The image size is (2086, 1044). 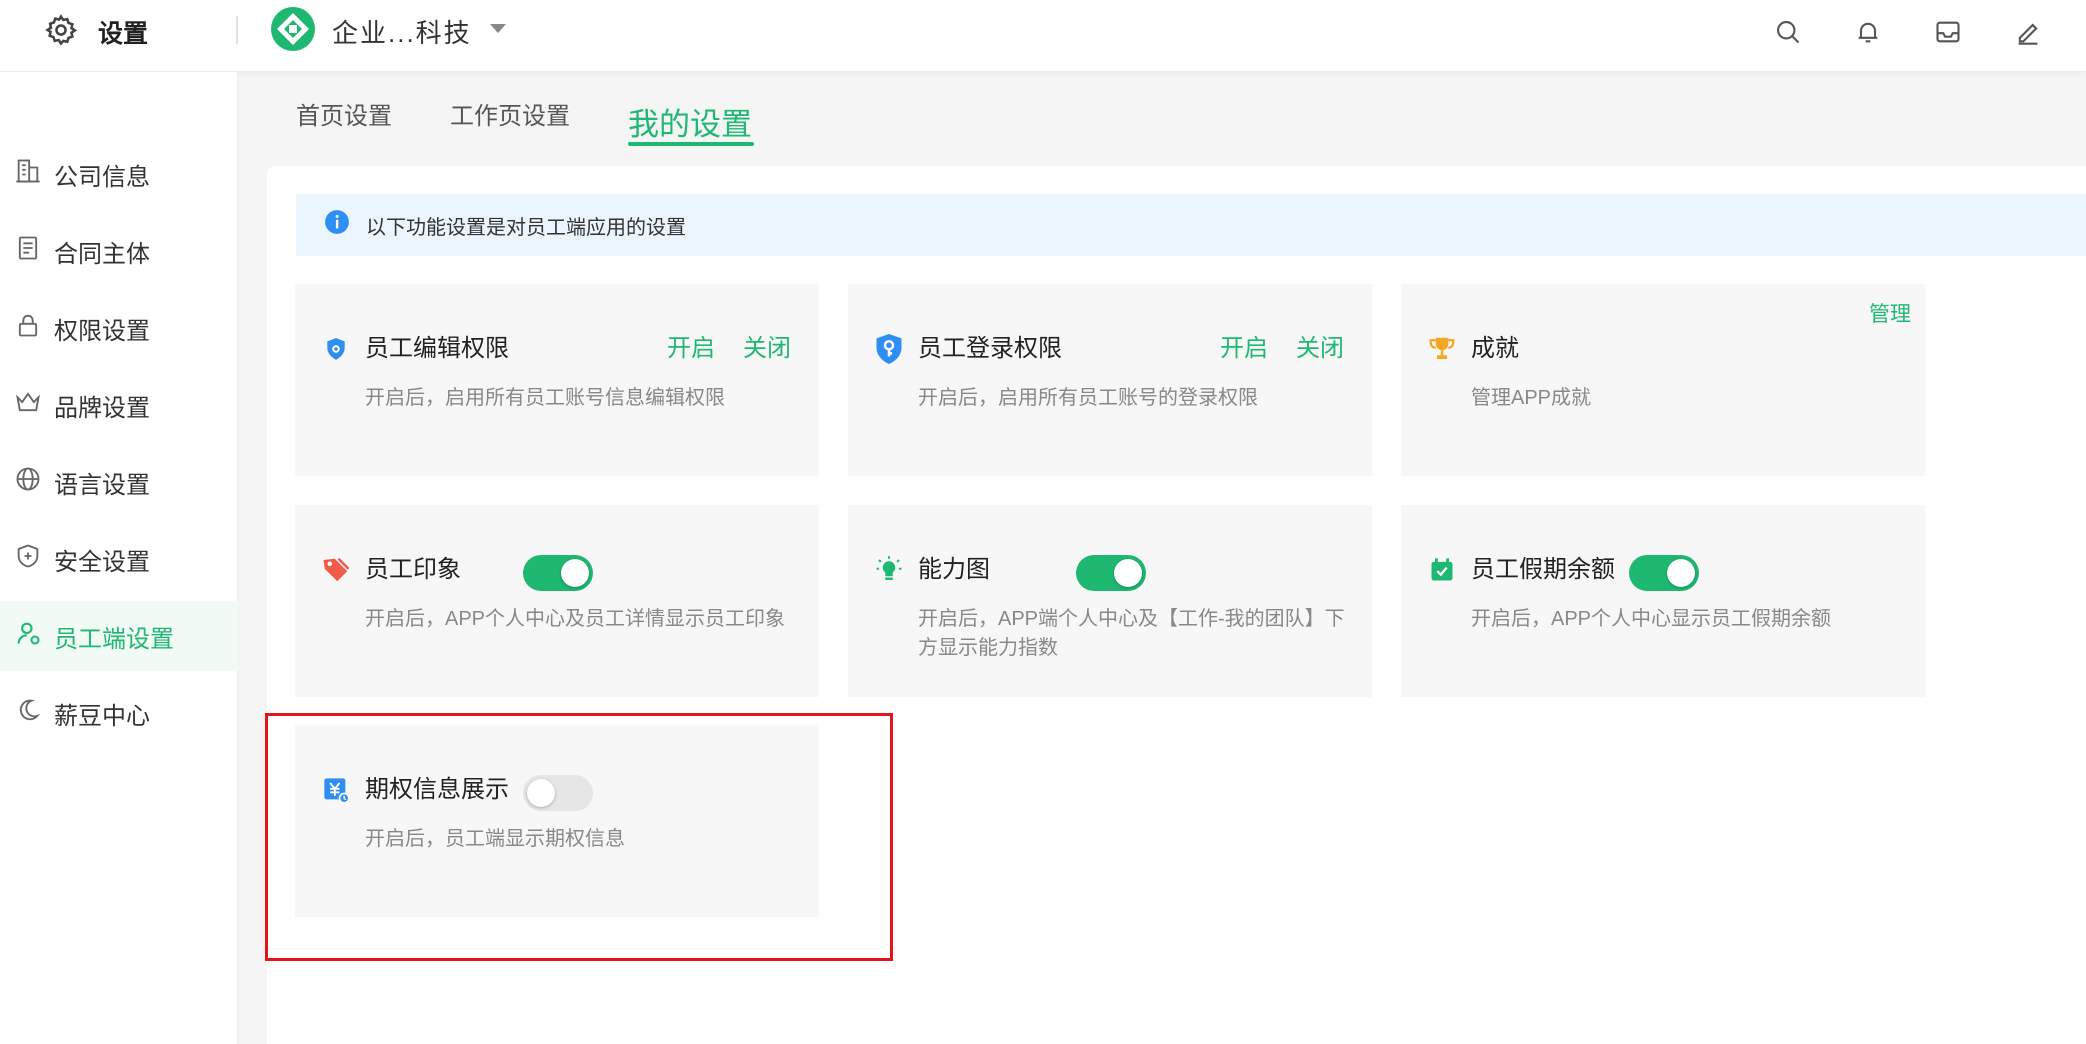 What do you see at coordinates (1442, 570) in the screenshot?
I see `calendar-icon` at bounding box center [1442, 570].